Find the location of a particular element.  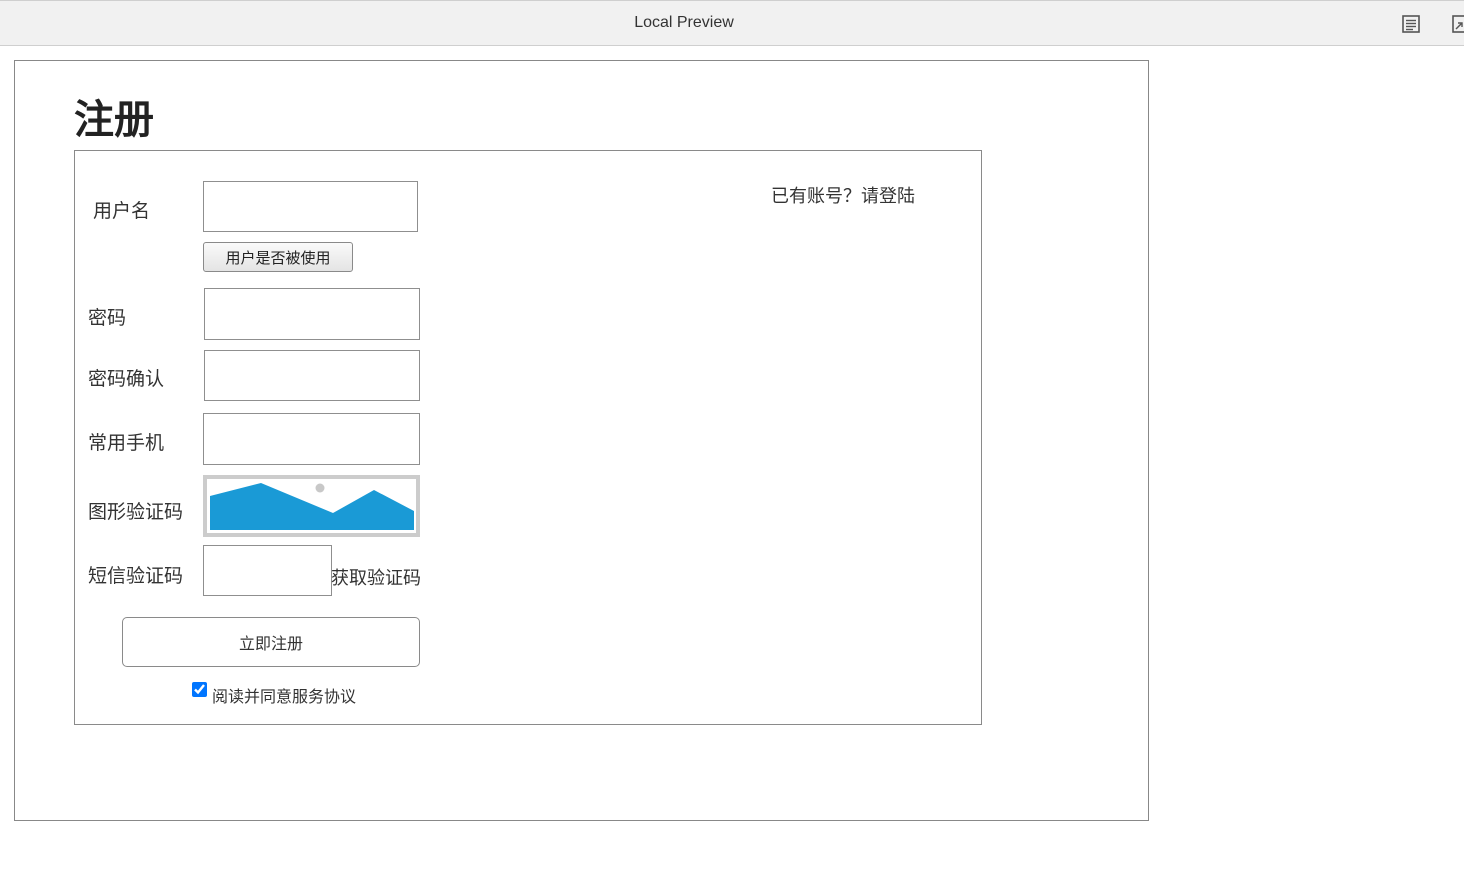

sms-code-label: 短信验证码 is located at coordinates (136, 576).